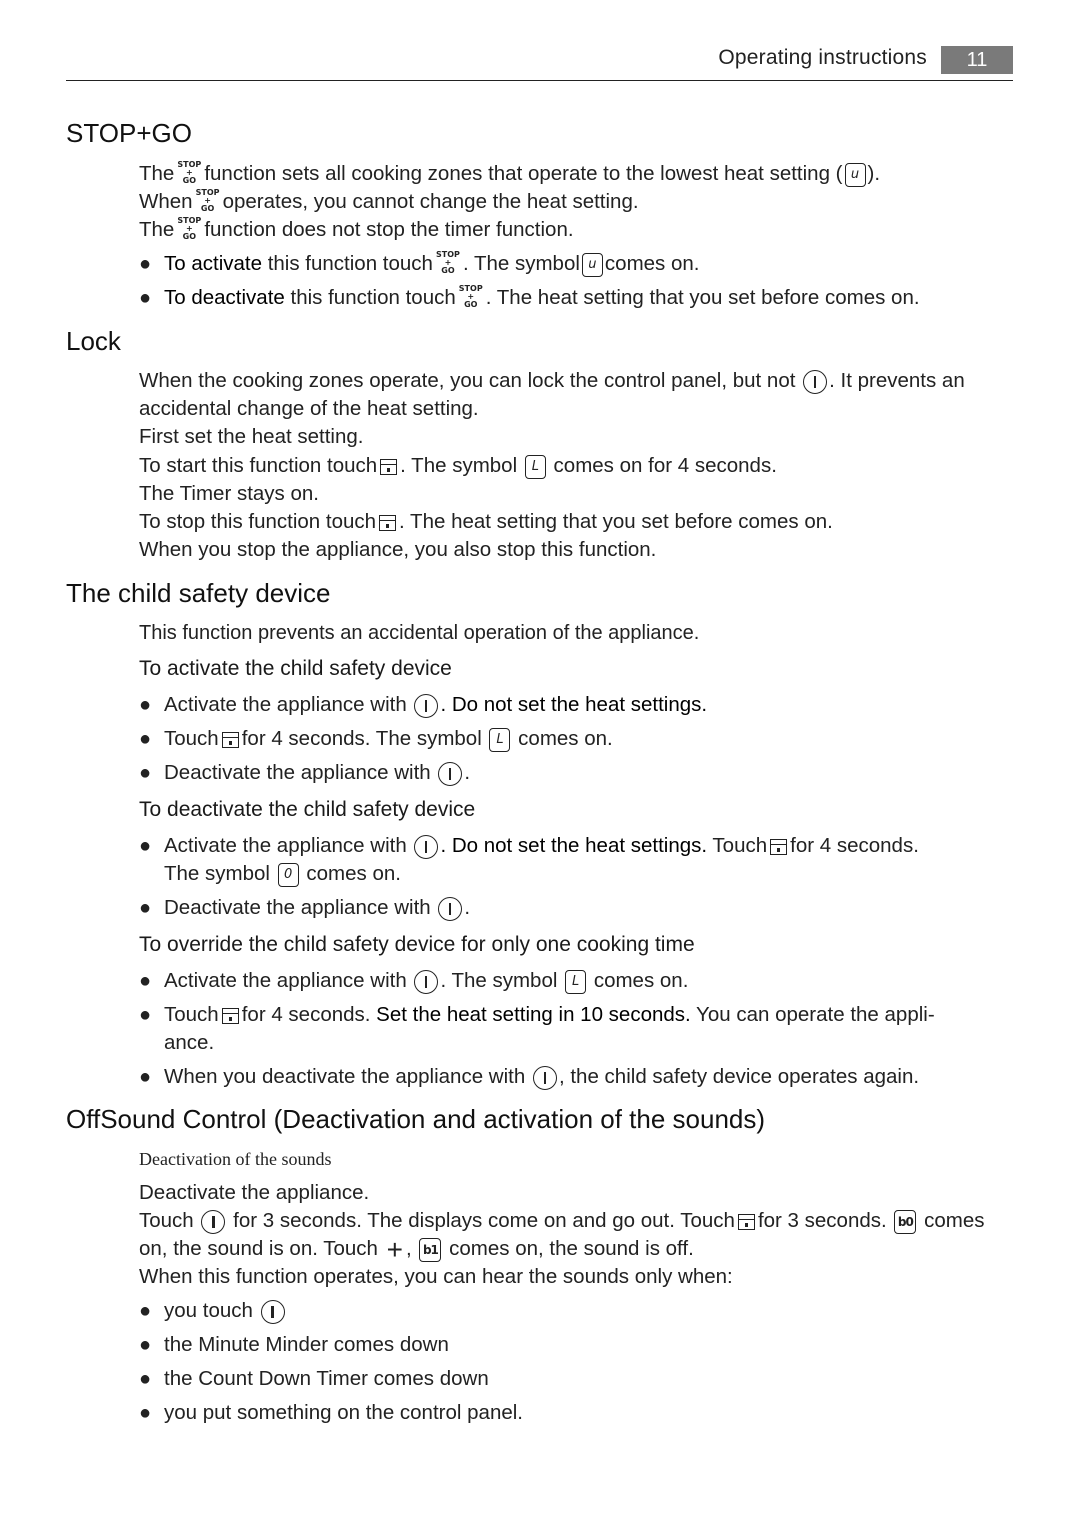 Image resolution: width=1080 pixels, height=1529 pixels. What do you see at coordinates (571, 1248) in the screenshot?
I see `text: comes on, the sound is off.` at bounding box center [571, 1248].